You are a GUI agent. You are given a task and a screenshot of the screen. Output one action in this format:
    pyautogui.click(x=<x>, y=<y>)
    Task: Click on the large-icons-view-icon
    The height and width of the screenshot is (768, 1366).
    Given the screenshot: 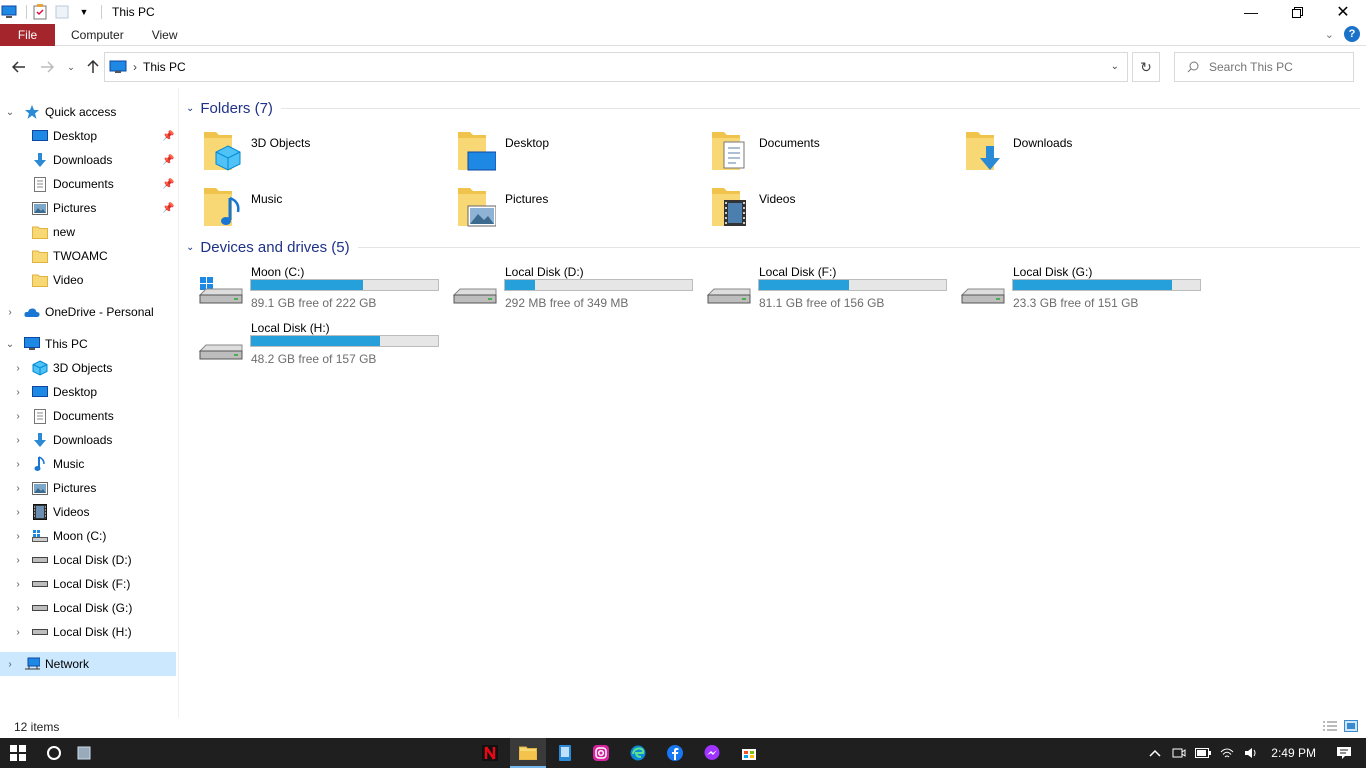 What is the action you would take?
    pyautogui.click(x=1351, y=726)
    